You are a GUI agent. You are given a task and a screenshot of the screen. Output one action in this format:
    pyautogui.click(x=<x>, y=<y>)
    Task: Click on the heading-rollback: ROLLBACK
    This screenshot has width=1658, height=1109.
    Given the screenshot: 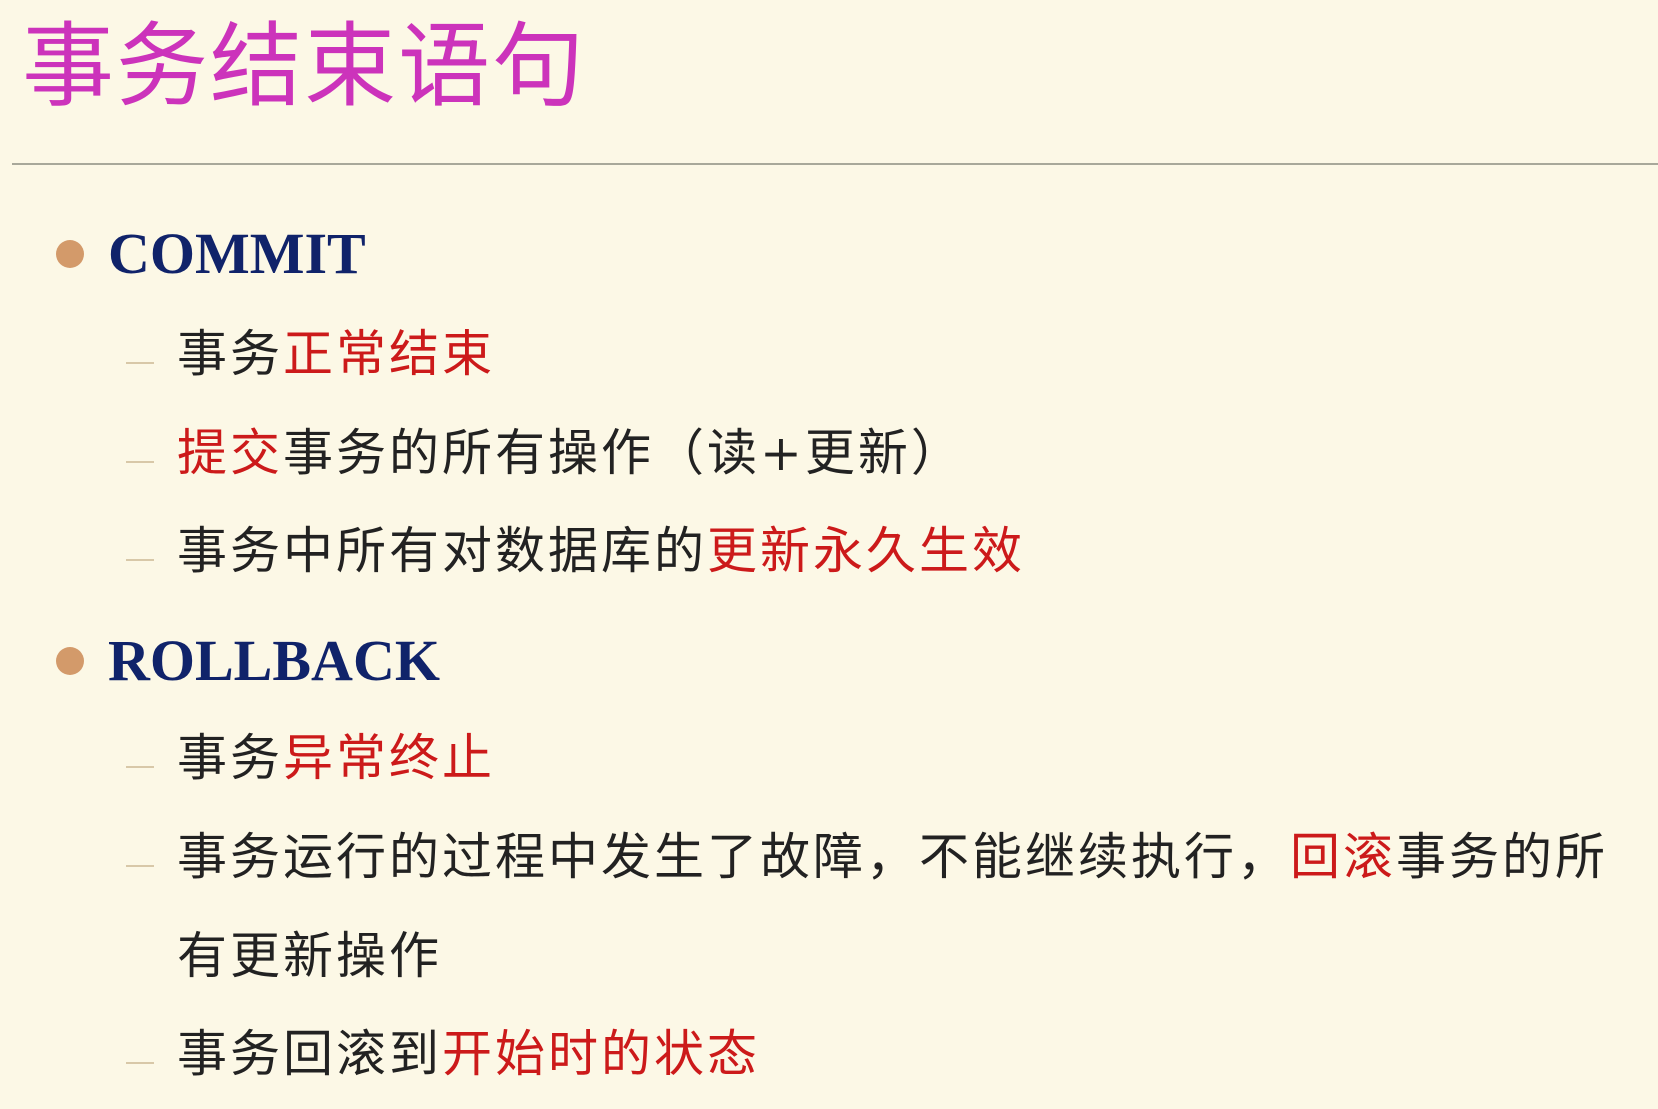 What is the action you would take?
    pyautogui.click(x=274, y=660)
    